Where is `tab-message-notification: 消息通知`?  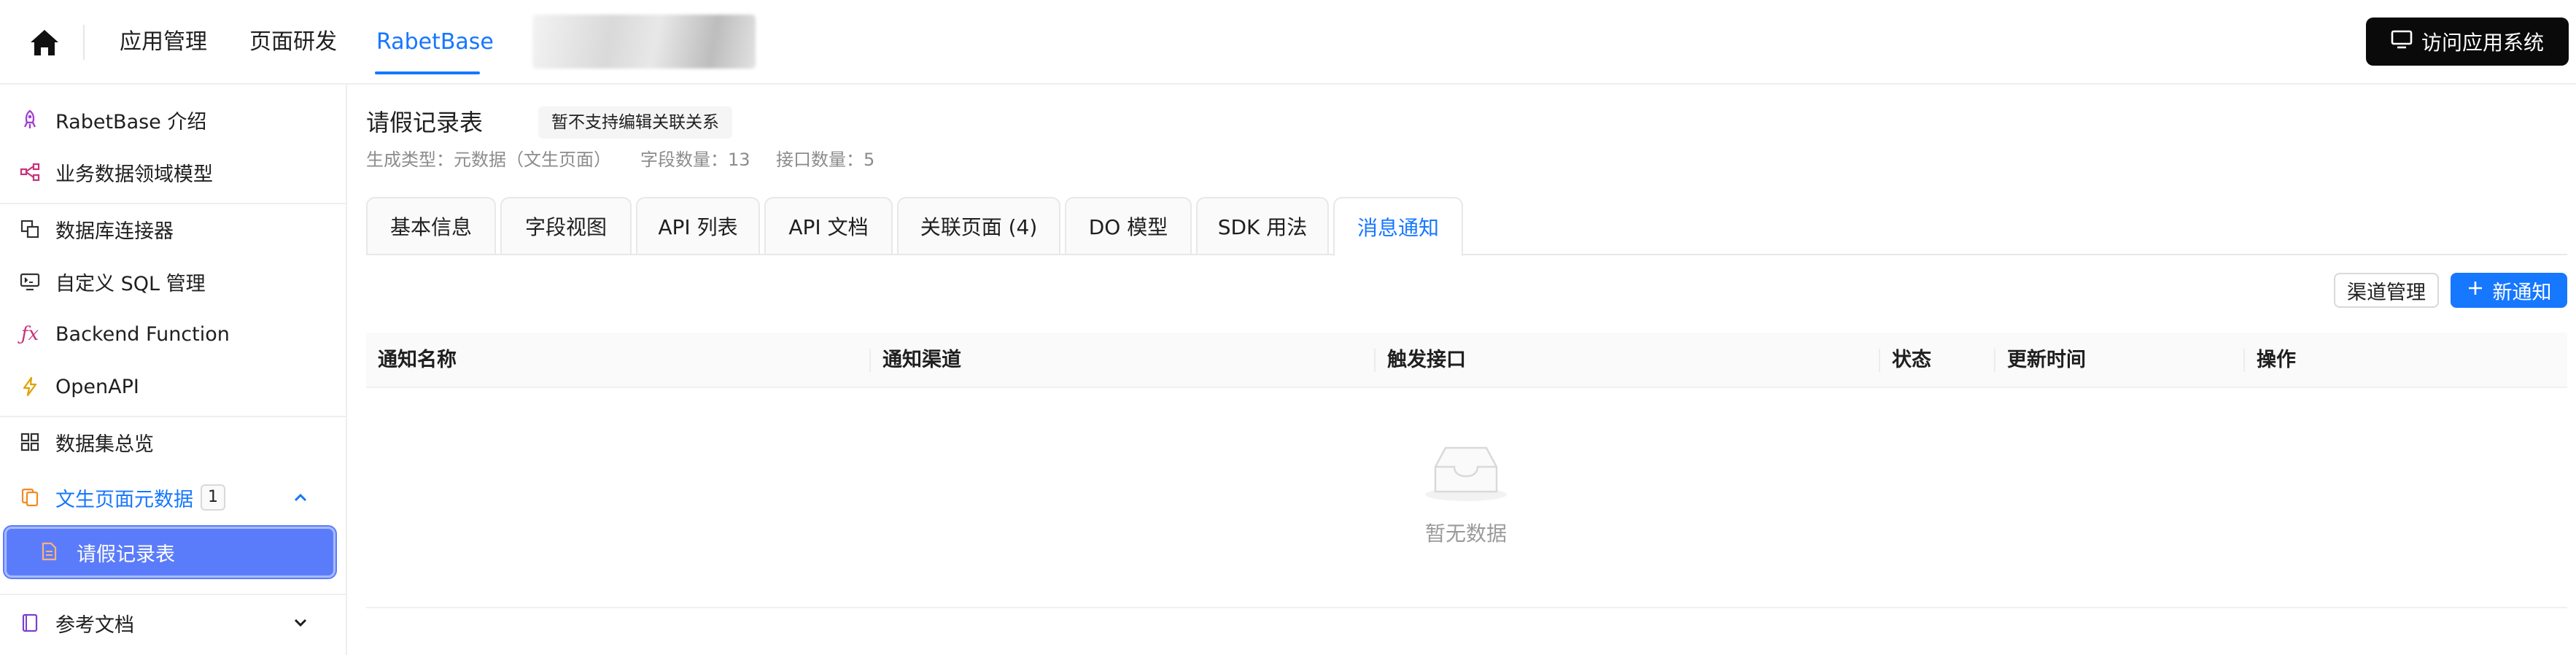
tab-message-notification: 消息通知 is located at coordinates (1398, 227).